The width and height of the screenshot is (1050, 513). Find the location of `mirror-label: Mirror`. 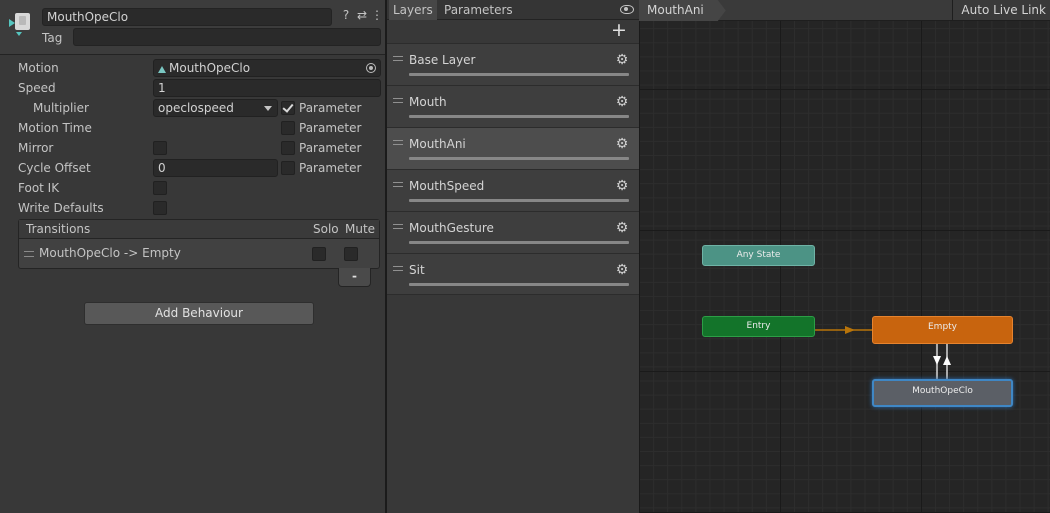

mirror-label: Mirror is located at coordinates (36, 148).